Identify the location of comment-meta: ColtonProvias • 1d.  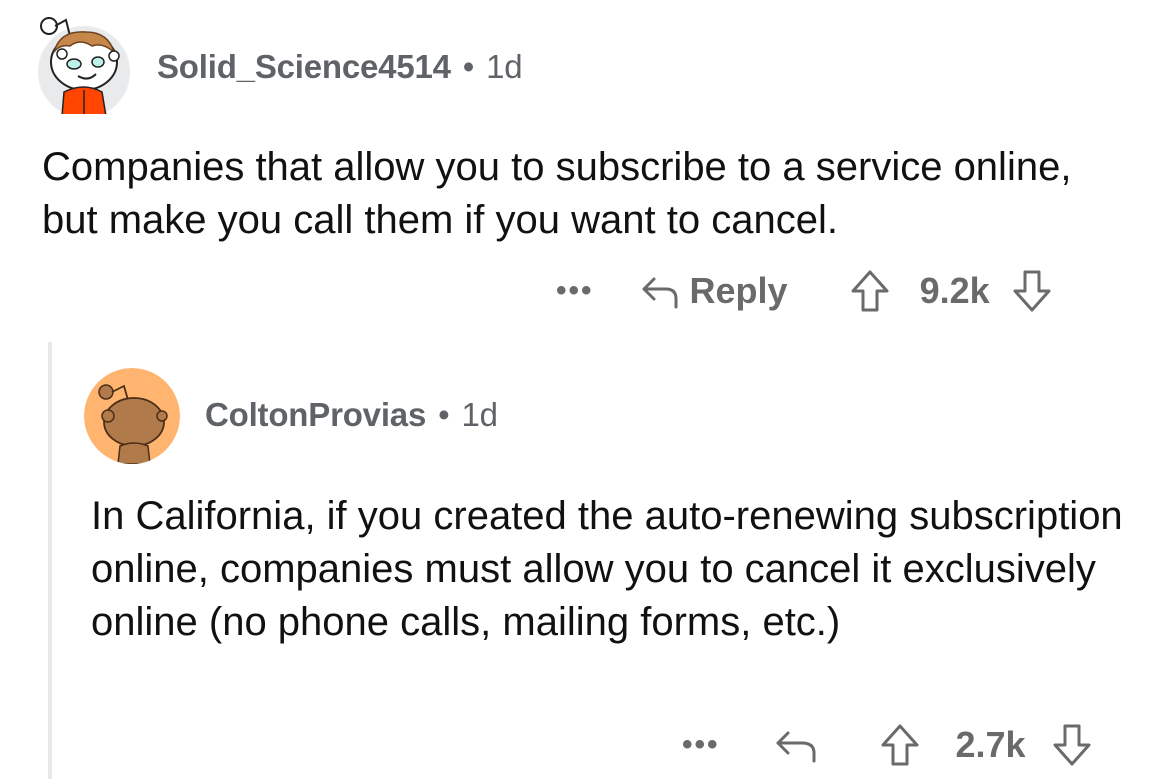
(351, 415).